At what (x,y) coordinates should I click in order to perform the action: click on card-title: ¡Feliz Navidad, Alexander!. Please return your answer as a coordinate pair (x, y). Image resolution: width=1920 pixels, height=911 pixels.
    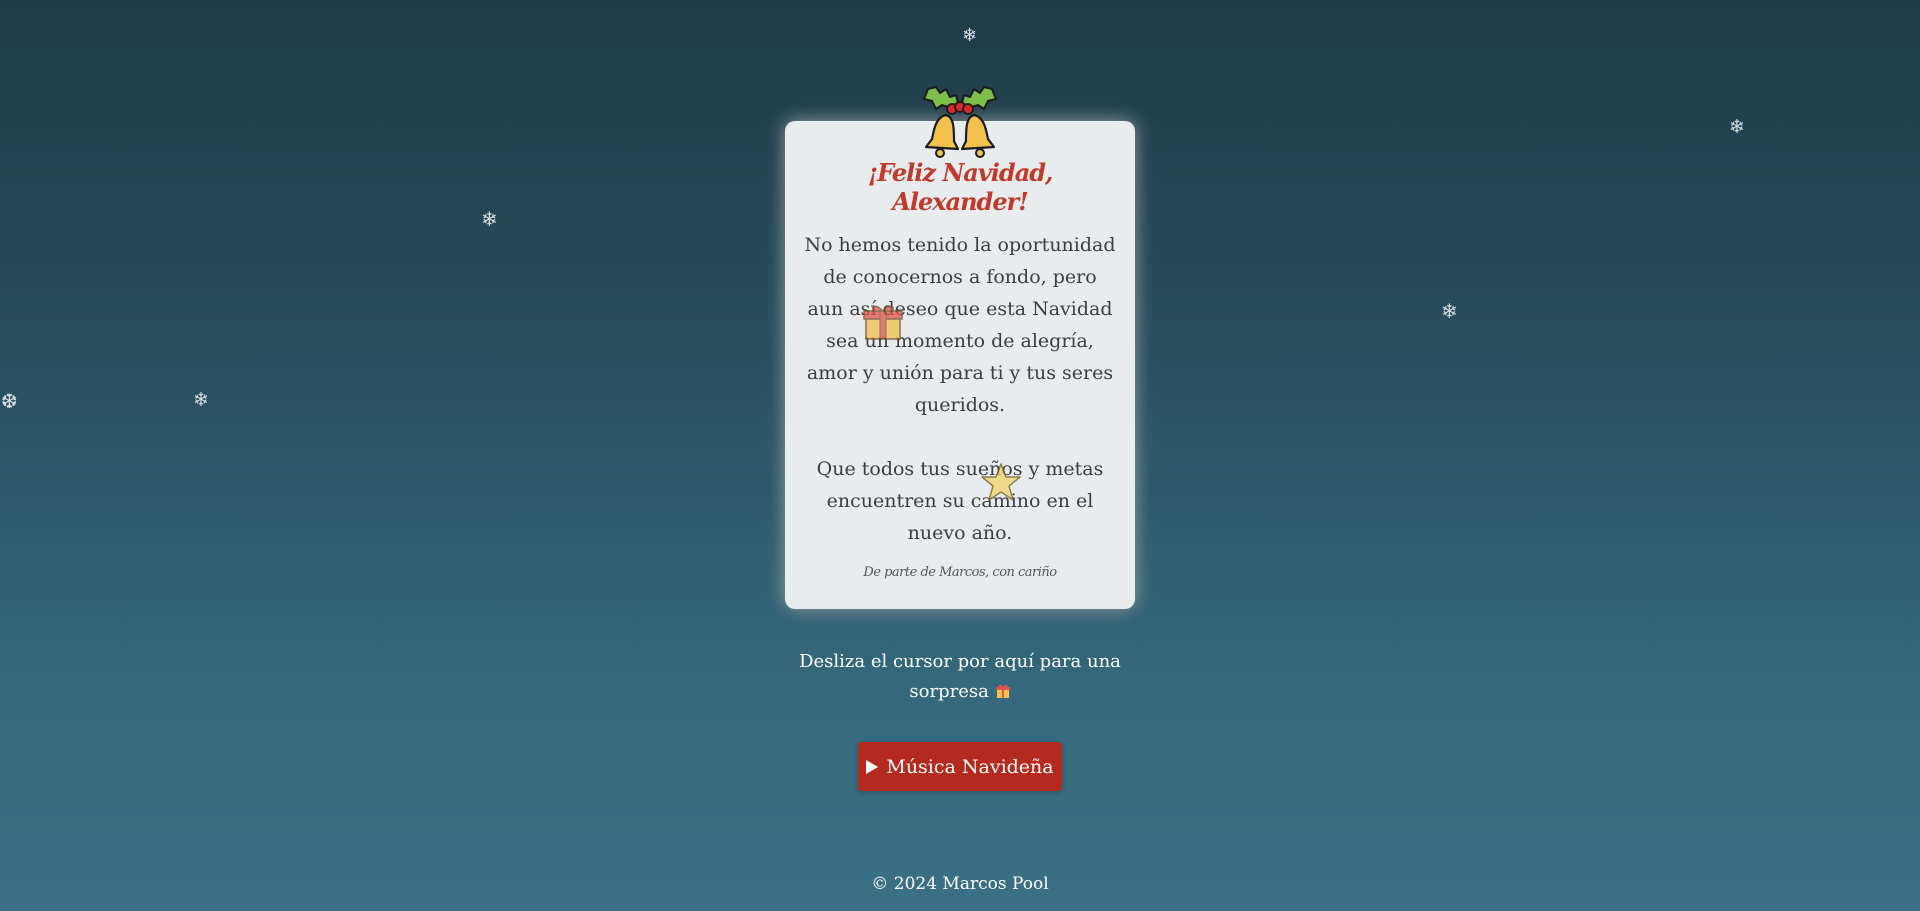
    Looking at the image, I should click on (960, 187).